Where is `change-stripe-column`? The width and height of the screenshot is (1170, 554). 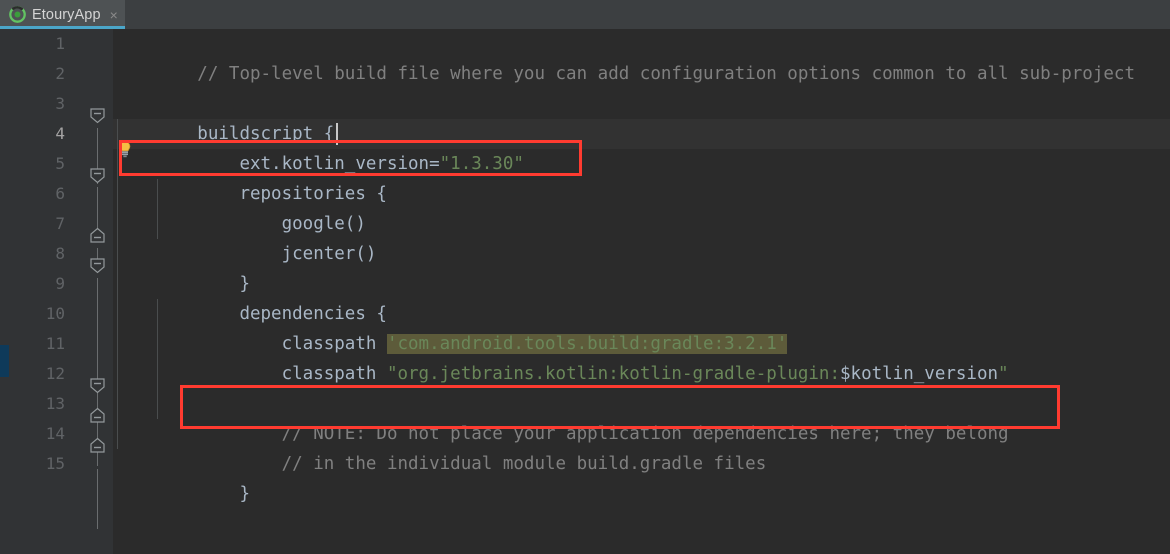 change-stripe-column is located at coordinates (4, 291).